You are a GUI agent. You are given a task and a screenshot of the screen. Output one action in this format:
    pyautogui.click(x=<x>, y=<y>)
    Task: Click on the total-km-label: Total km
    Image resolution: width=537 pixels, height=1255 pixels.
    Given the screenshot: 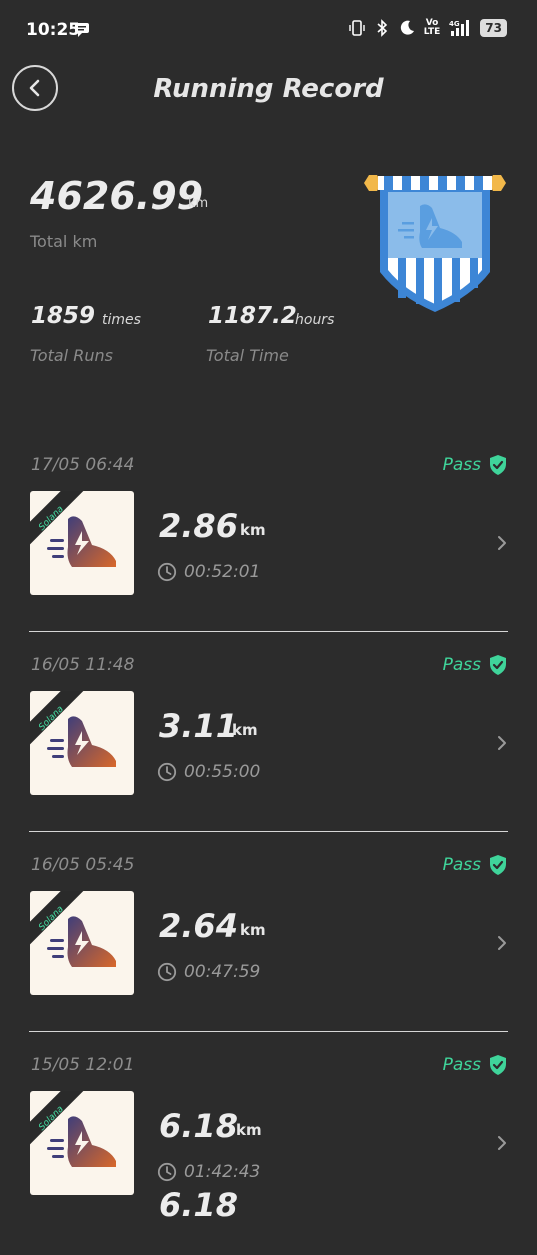 What is the action you would take?
    pyautogui.click(x=64, y=241)
    